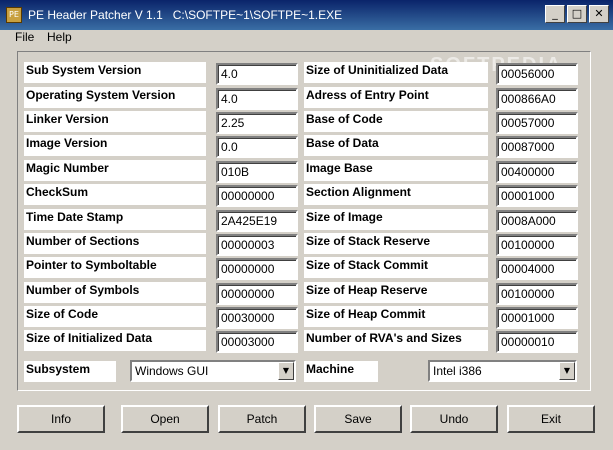 The width and height of the screenshot is (613, 450). I want to click on field-label-number-of-sections: Number of Sections, so click(115, 243).